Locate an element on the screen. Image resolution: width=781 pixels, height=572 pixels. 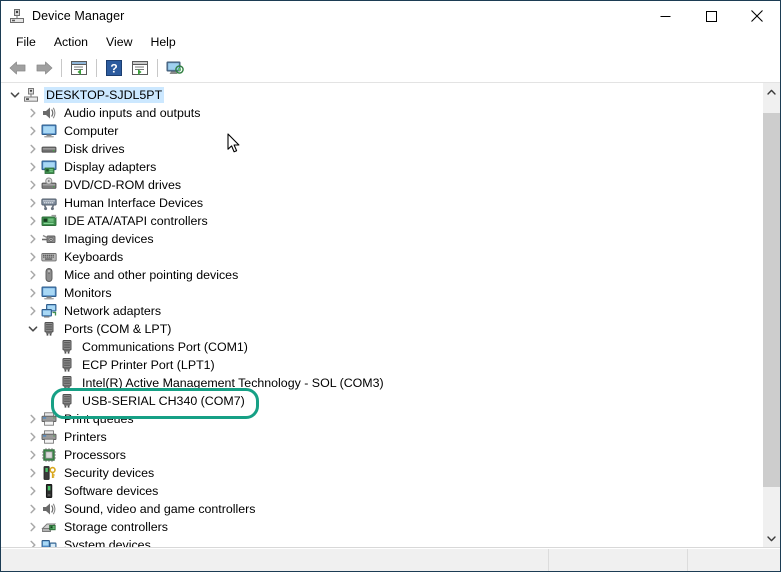
toolbar-separator is located at coordinates (61, 68).